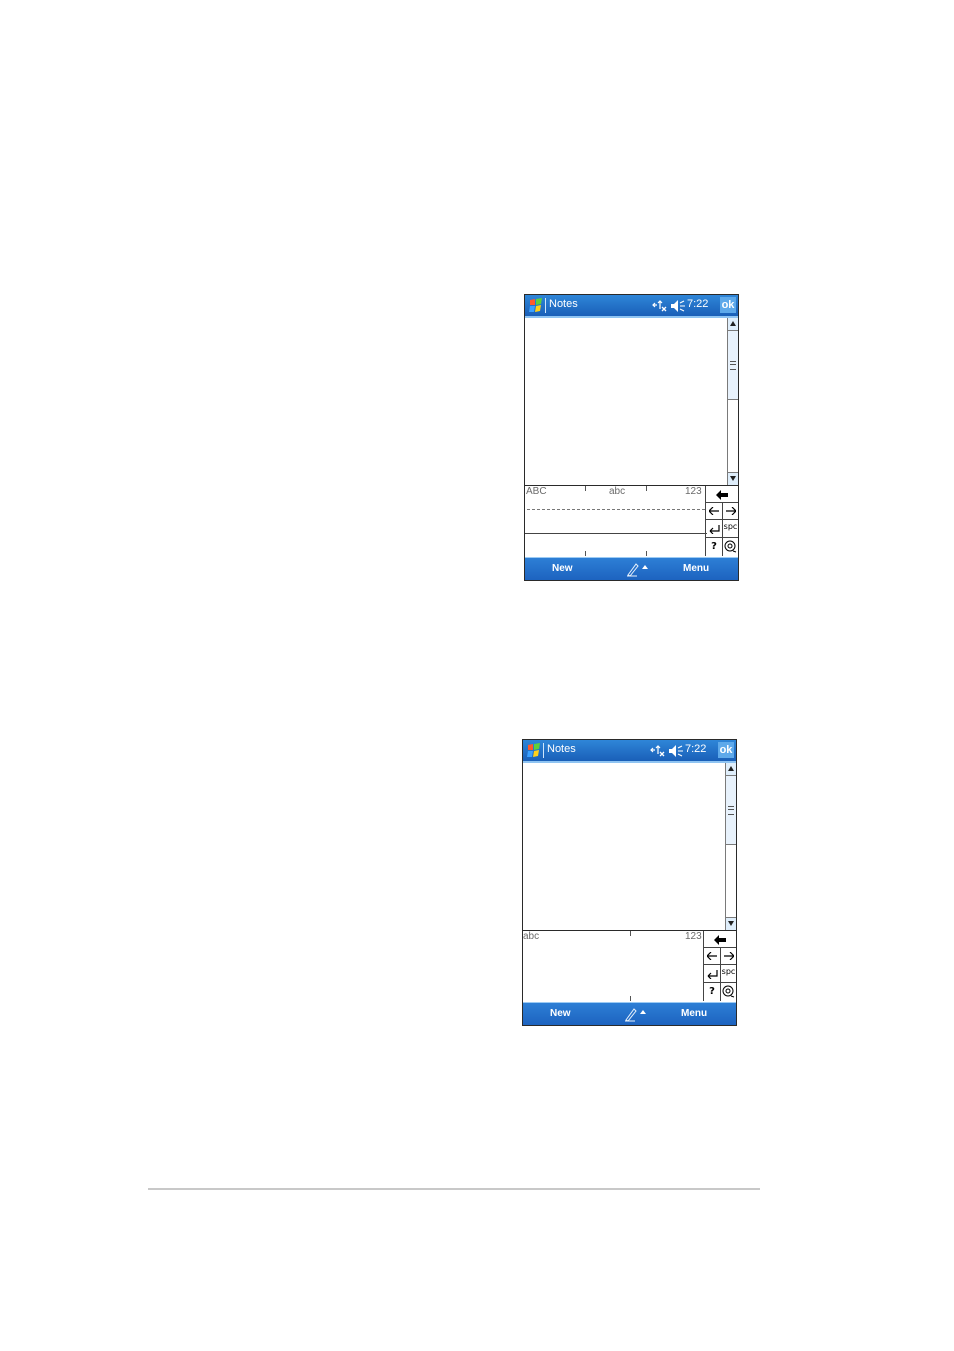 The height and width of the screenshot is (1351, 954). I want to click on pda-screen-notes-1: Notes 7:22 ok ABC abc 123 spc ? New Menu, so click(631, 437).